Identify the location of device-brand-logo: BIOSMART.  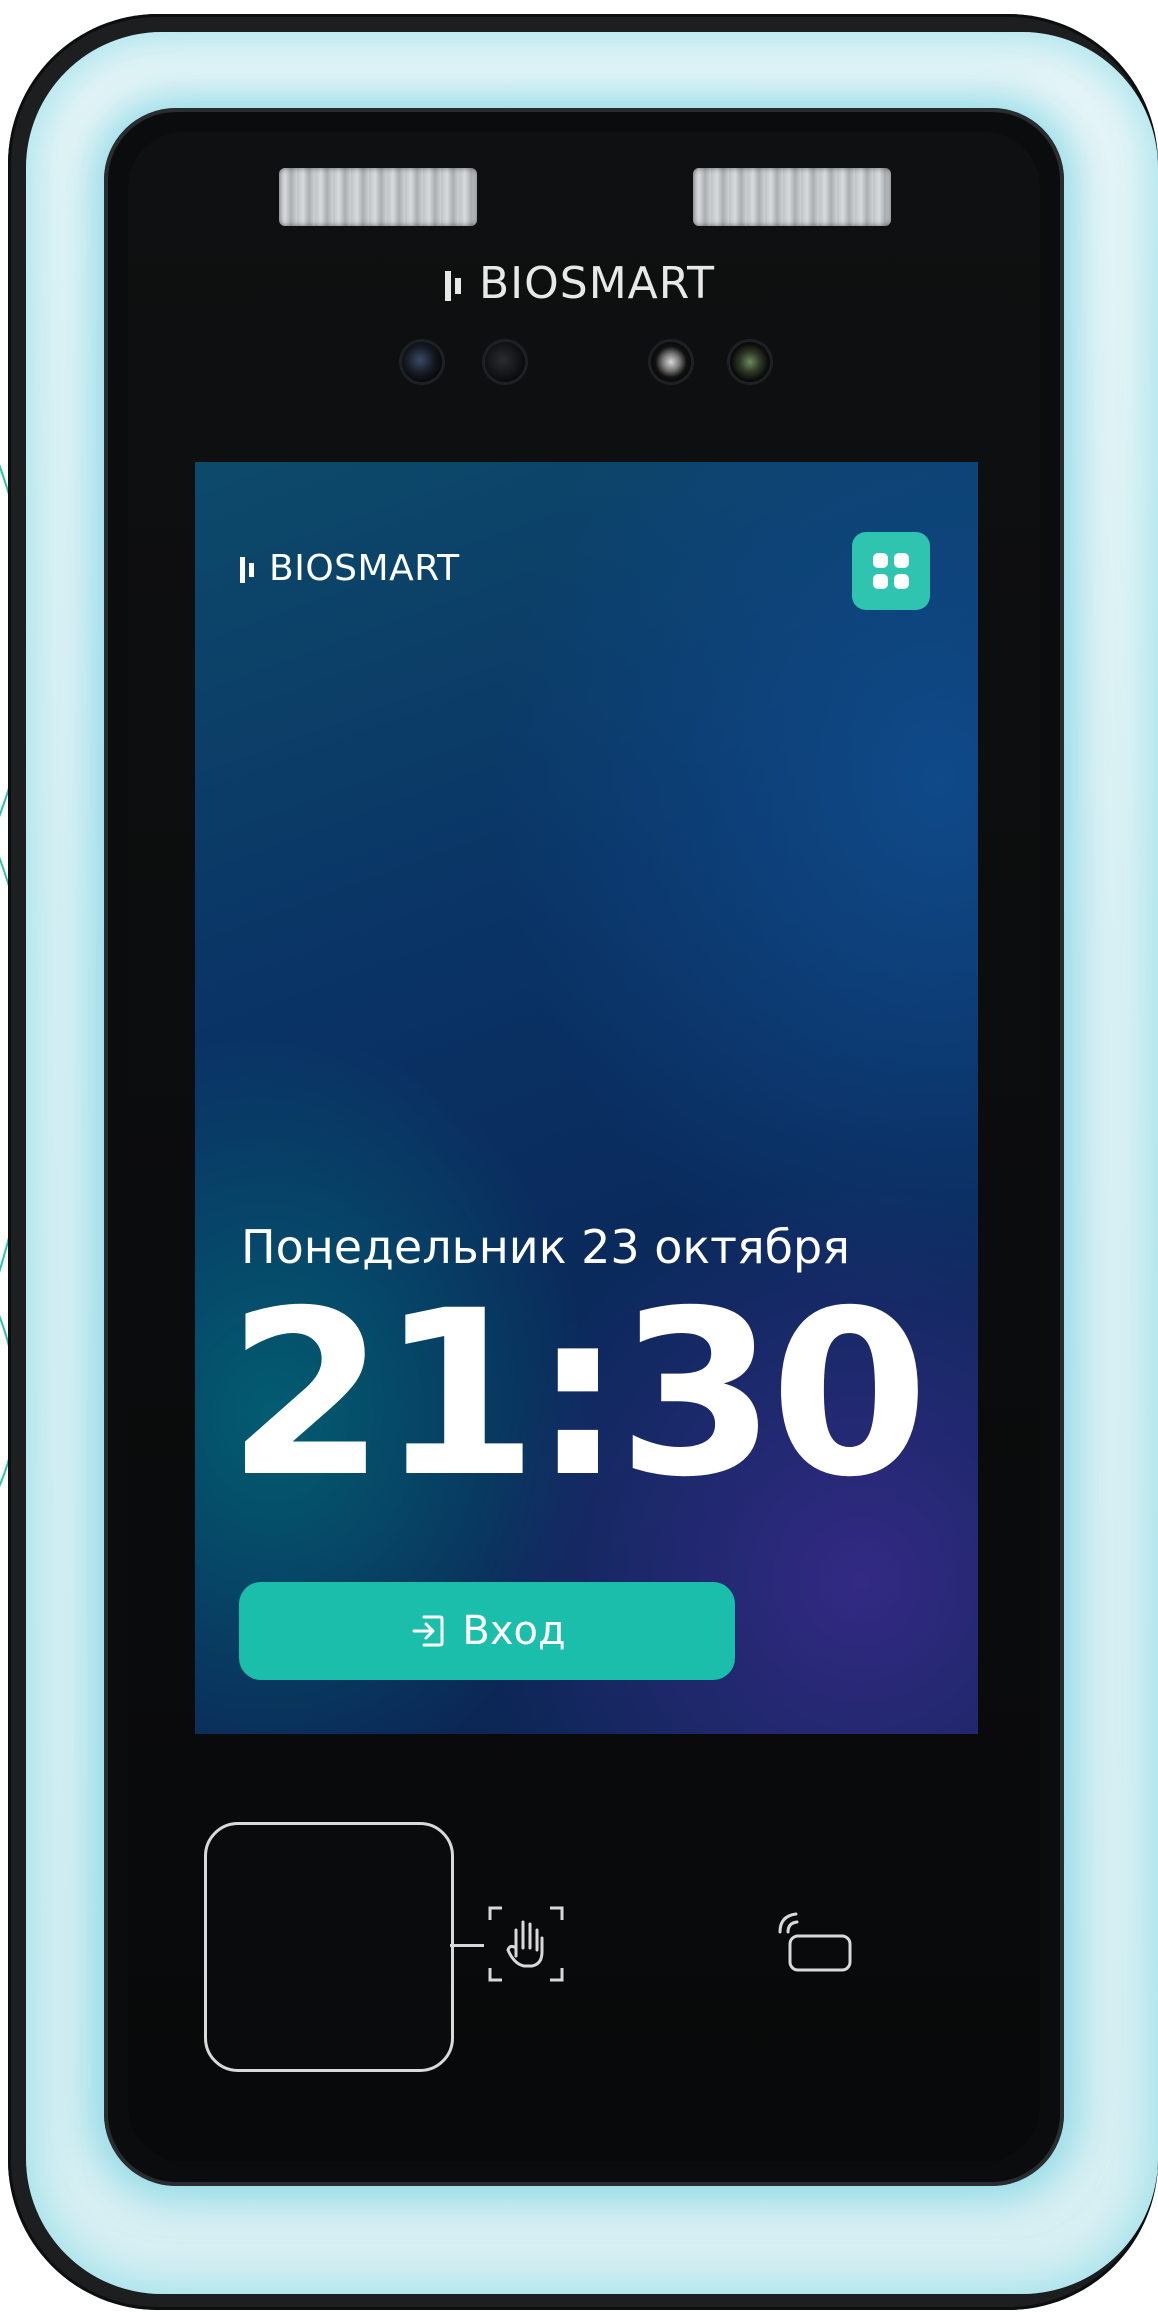
(579, 283).